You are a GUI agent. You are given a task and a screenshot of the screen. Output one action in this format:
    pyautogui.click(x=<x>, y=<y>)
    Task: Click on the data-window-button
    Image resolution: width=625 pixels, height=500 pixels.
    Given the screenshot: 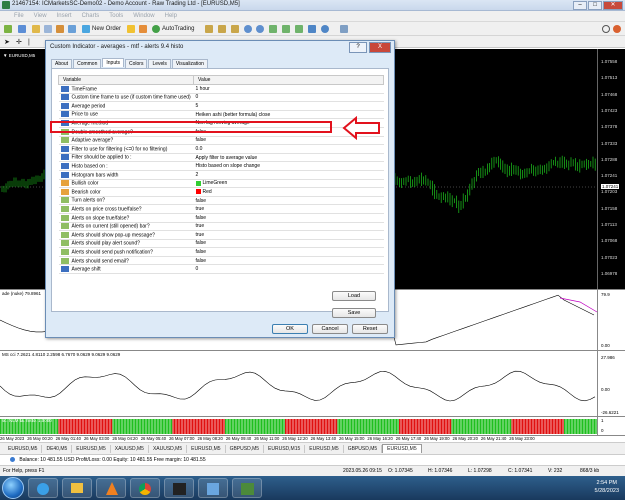 What is the action you would take?
    pyautogui.click(x=48, y=29)
    